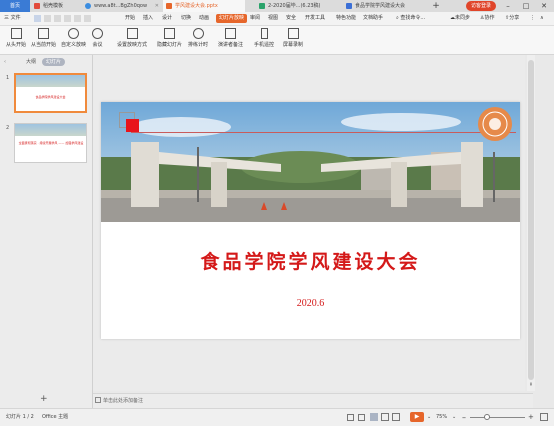 The image size is (554, 426). What do you see at coordinates (8, 78) in the screenshot?
I see `slide-number: 1` at bounding box center [8, 78].